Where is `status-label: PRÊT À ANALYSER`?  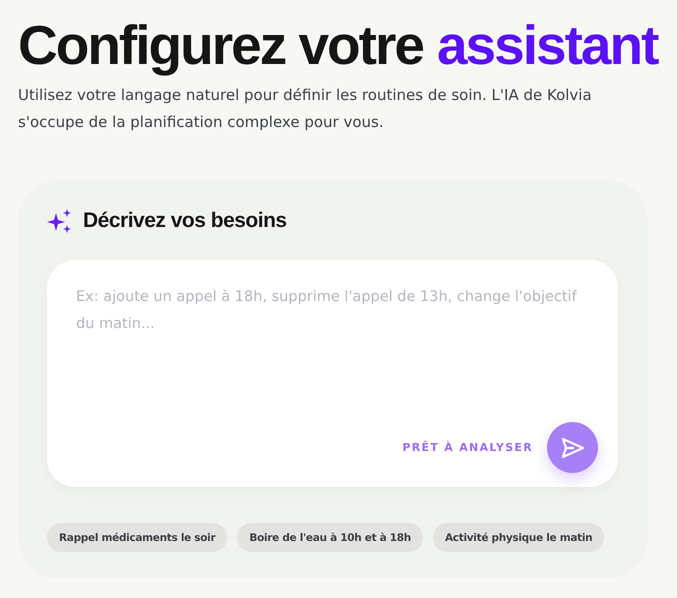 status-label: PRÊT À ANALYSER is located at coordinates (467, 447).